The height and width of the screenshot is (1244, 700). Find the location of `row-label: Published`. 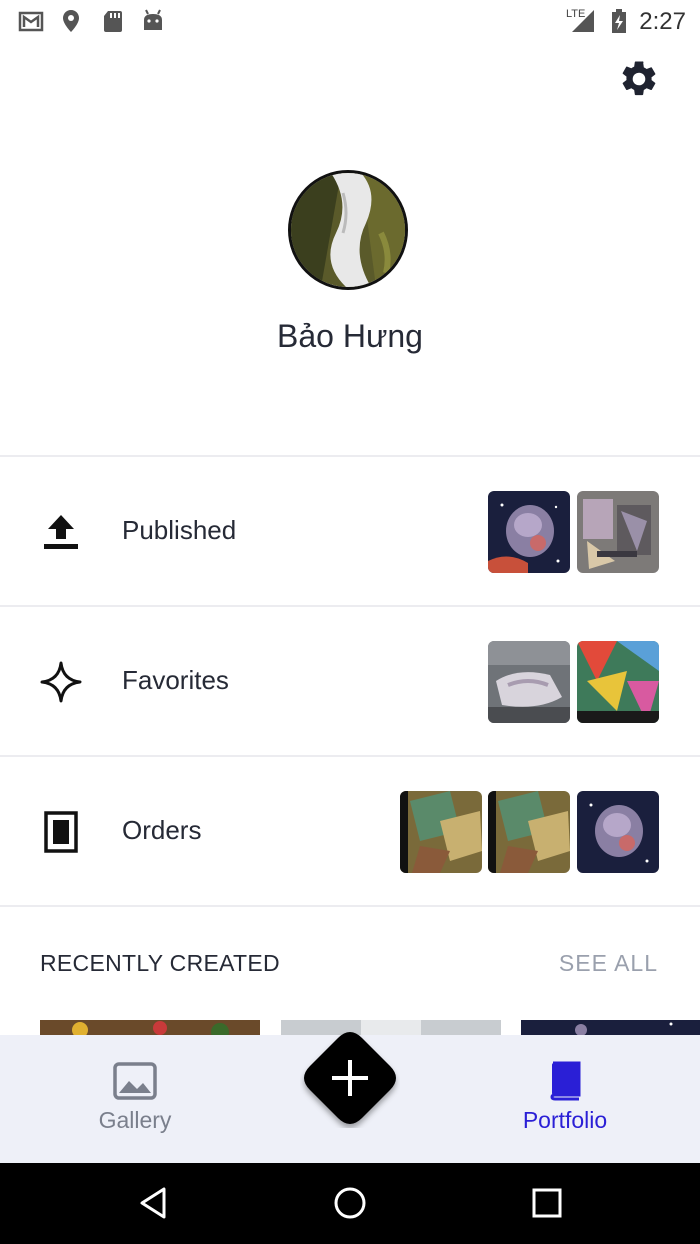

row-label: Published is located at coordinates (179, 530).